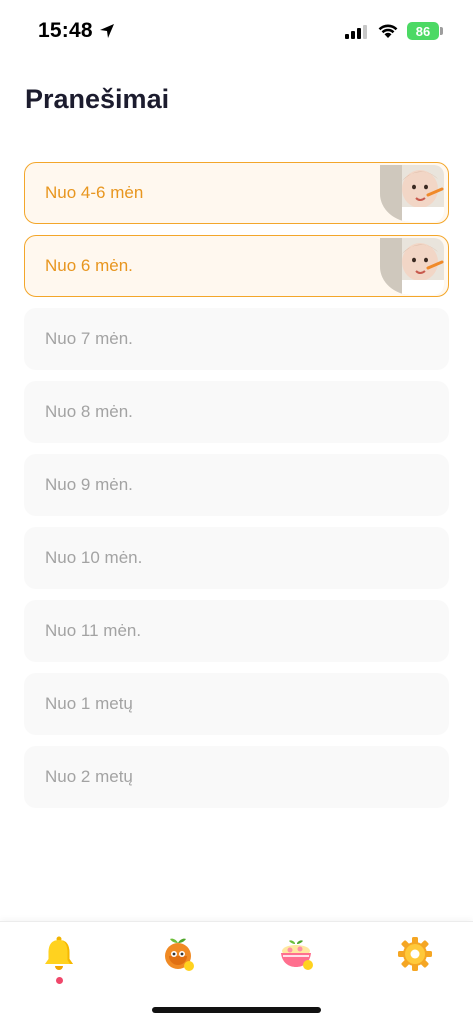 Image resolution: width=473 pixels, height=1024 pixels. What do you see at coordinates (94, 192) in the screenshot?
I see `age-item-label: Nuo 4-6 mėn` at bounding box center [94, 192].